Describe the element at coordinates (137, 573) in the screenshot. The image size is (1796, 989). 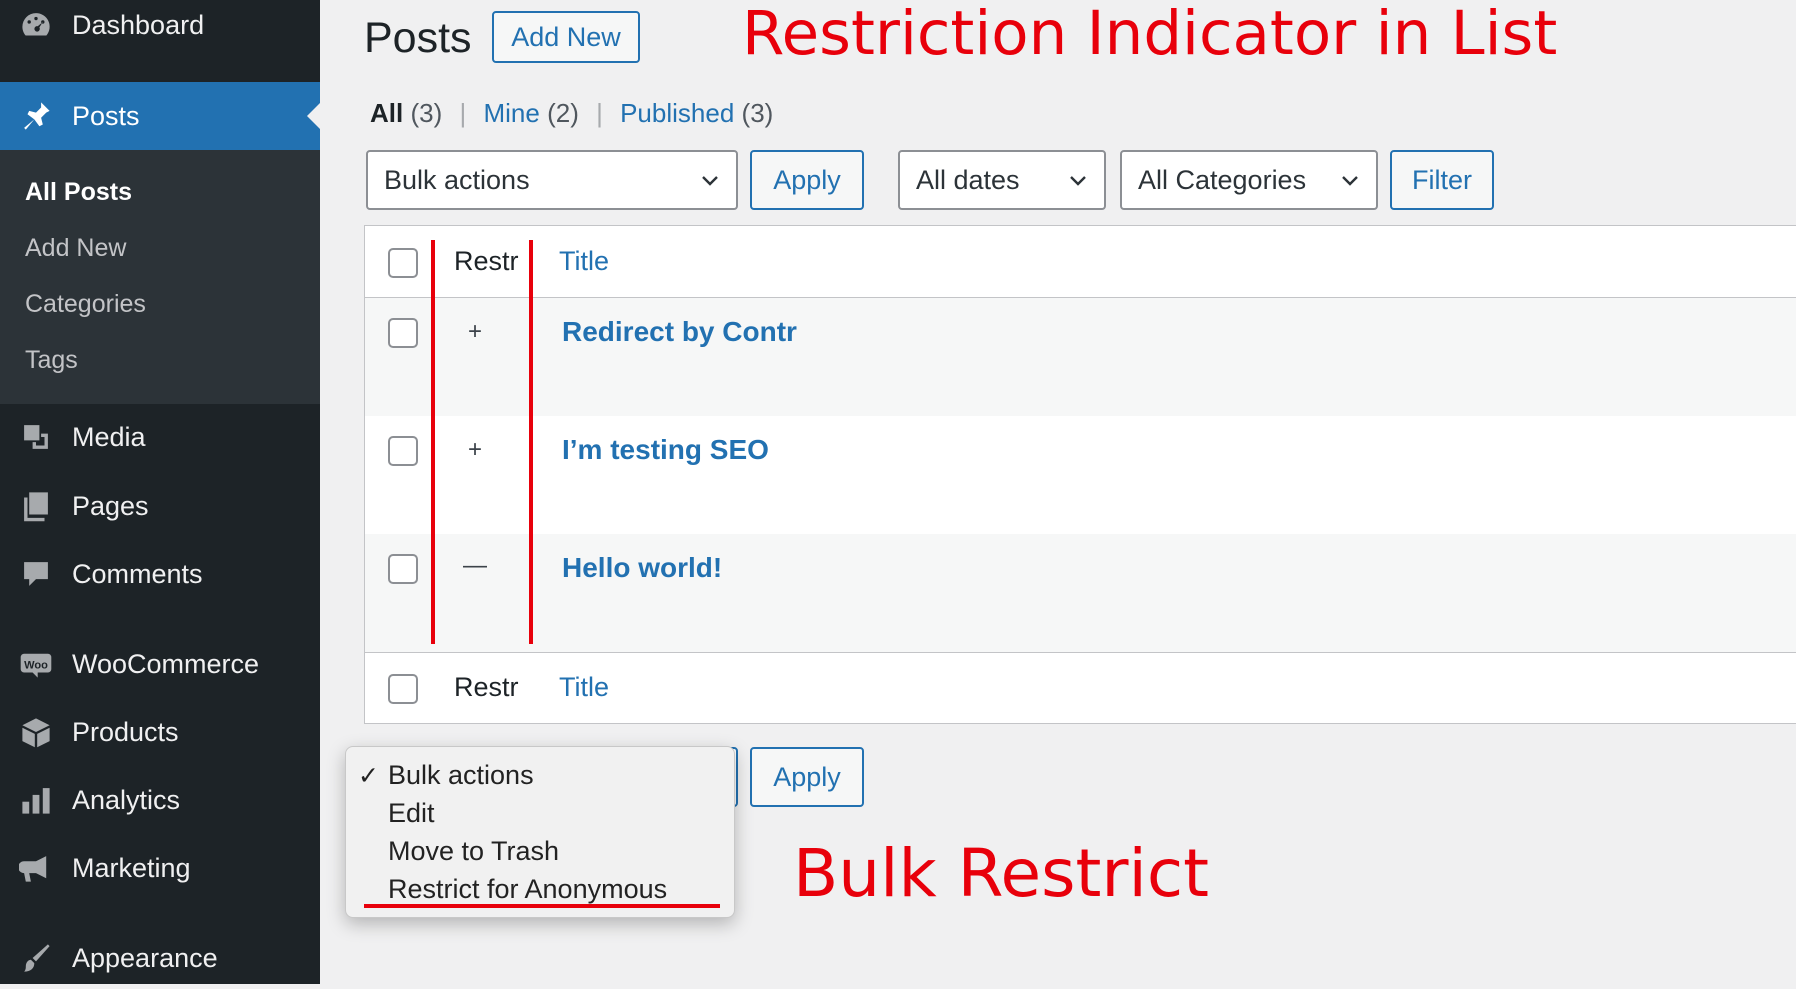
I see `menu-label: Comments` at that location.